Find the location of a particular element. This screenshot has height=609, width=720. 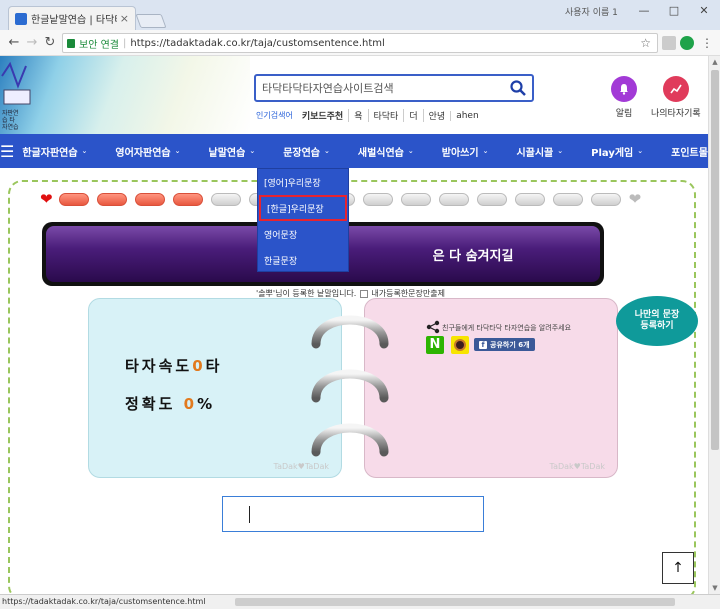

typing-speed: 타자속도0타 is located at coordinates (173, 365).